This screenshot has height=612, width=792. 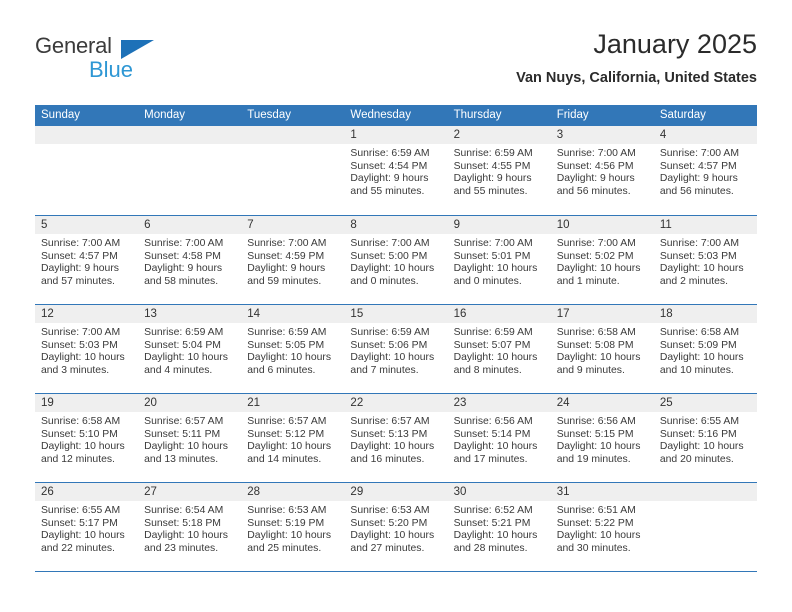 What do you see at coordinates (150, 64) in the screenshot?
I see `generalblue-logo: General Blue` at bounding box center [150, 64].